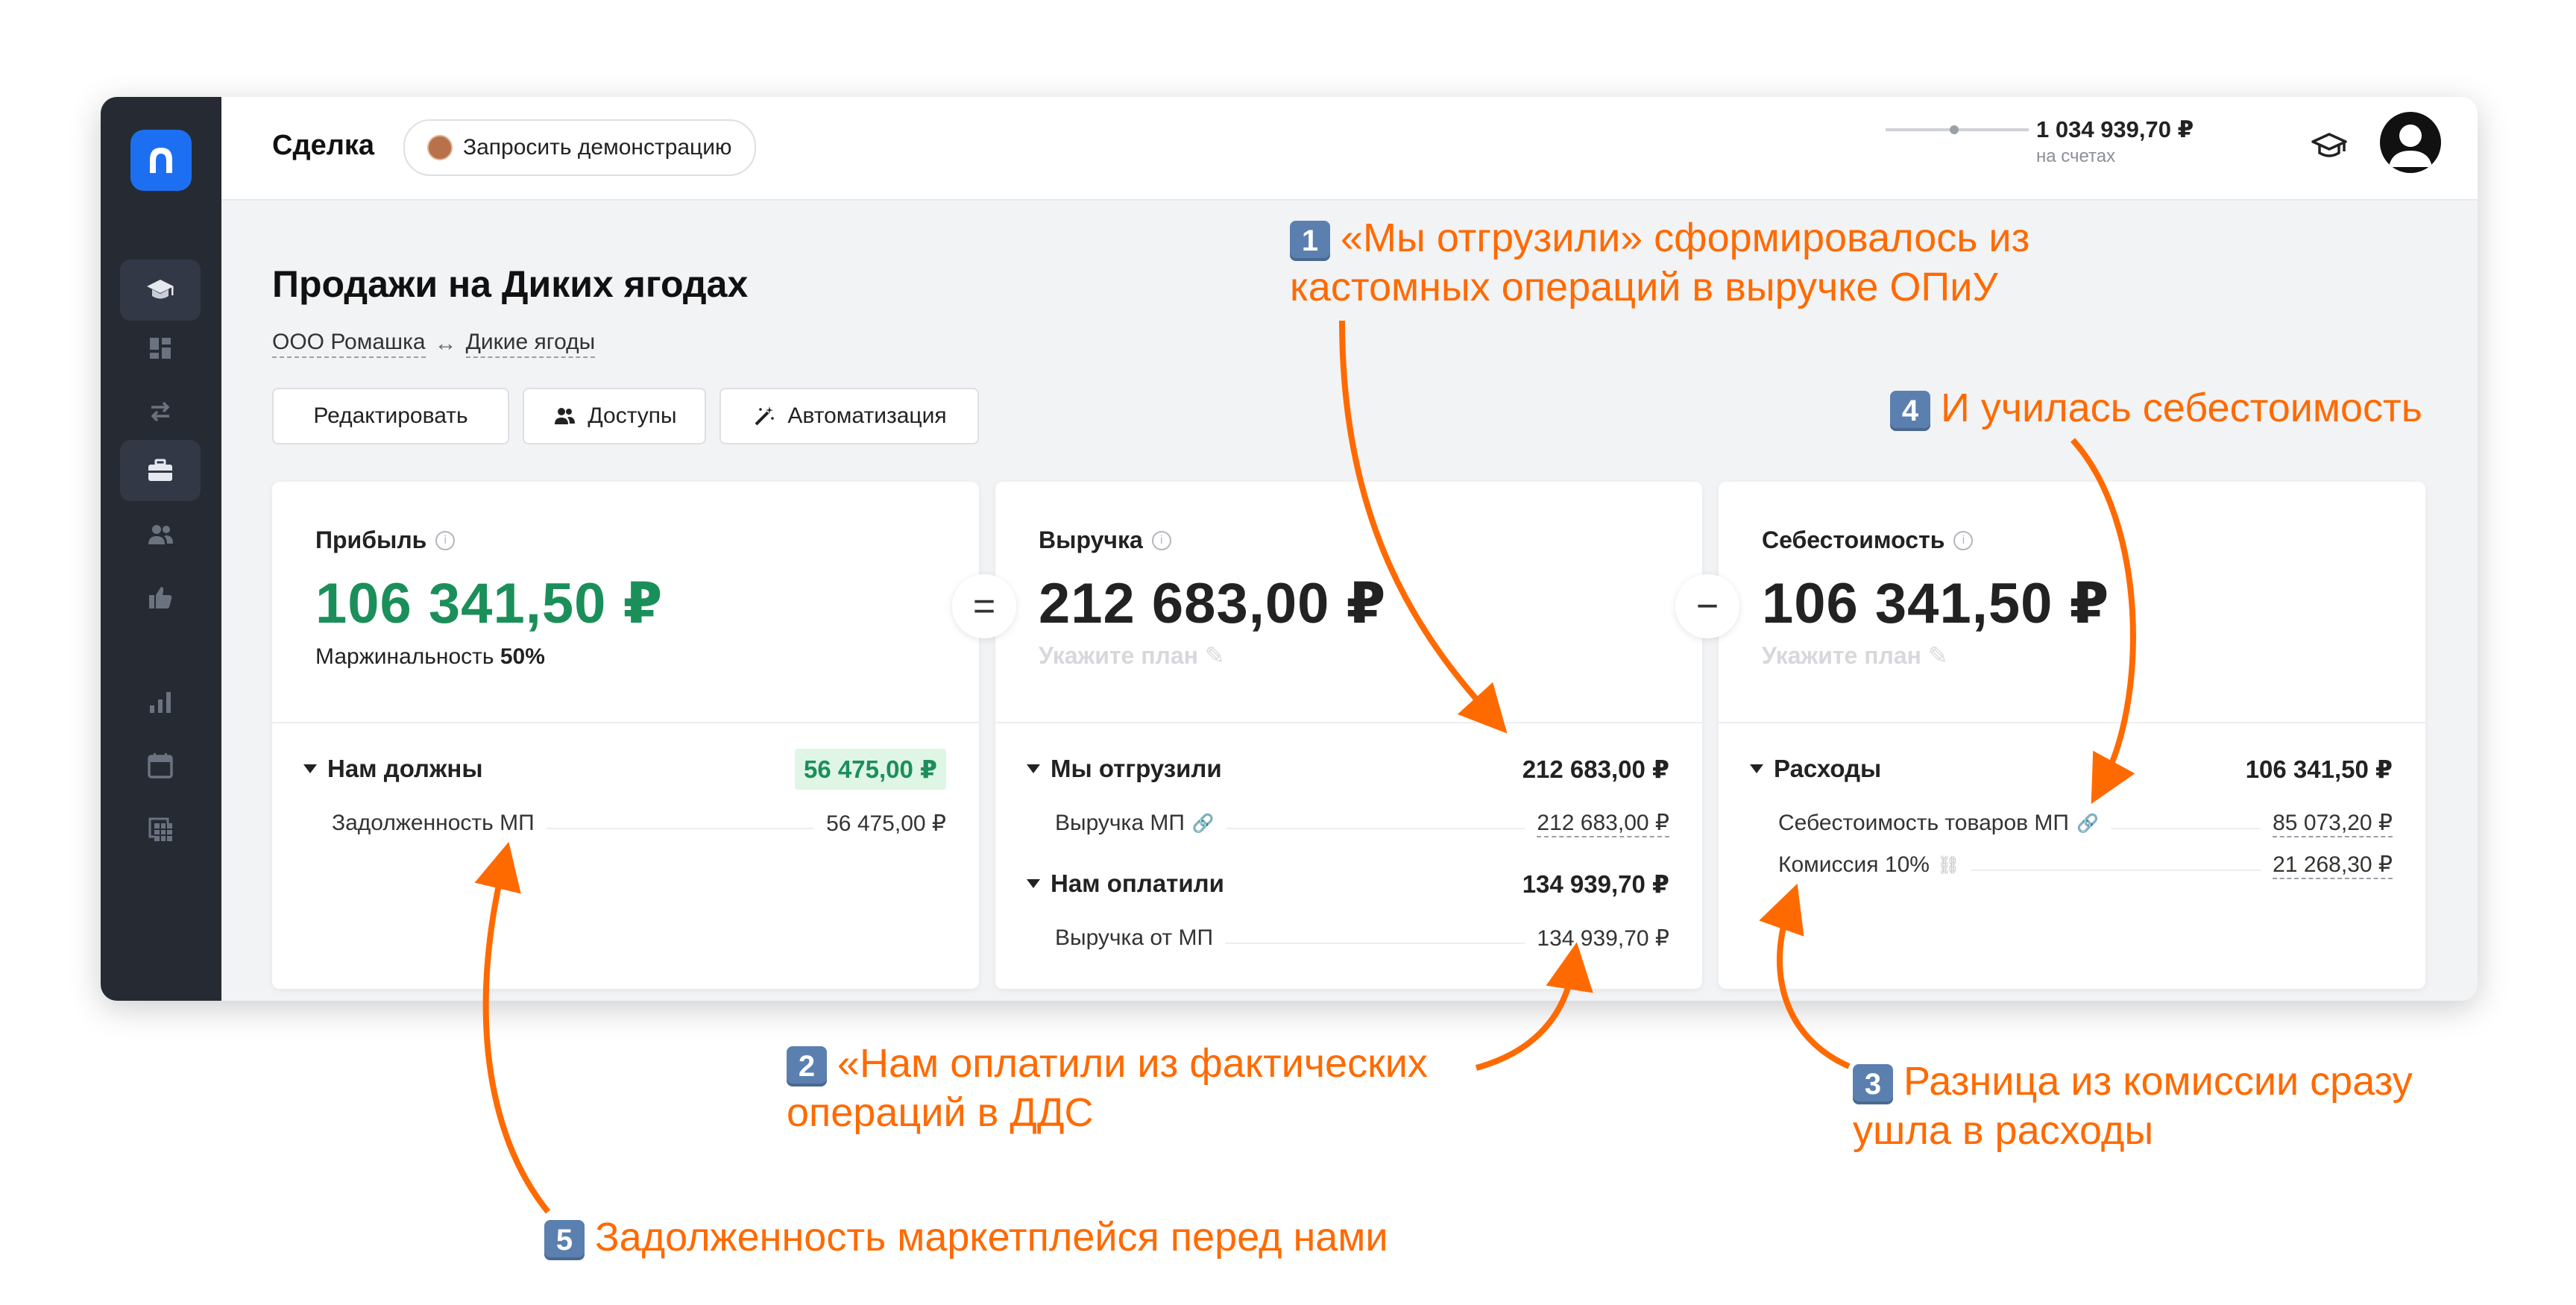 The width and height of the screenshot is (2576, 1305). Describe the element at coordinates (1310, 240) in the screenshot. I see `annotation-number: 1` at that location.